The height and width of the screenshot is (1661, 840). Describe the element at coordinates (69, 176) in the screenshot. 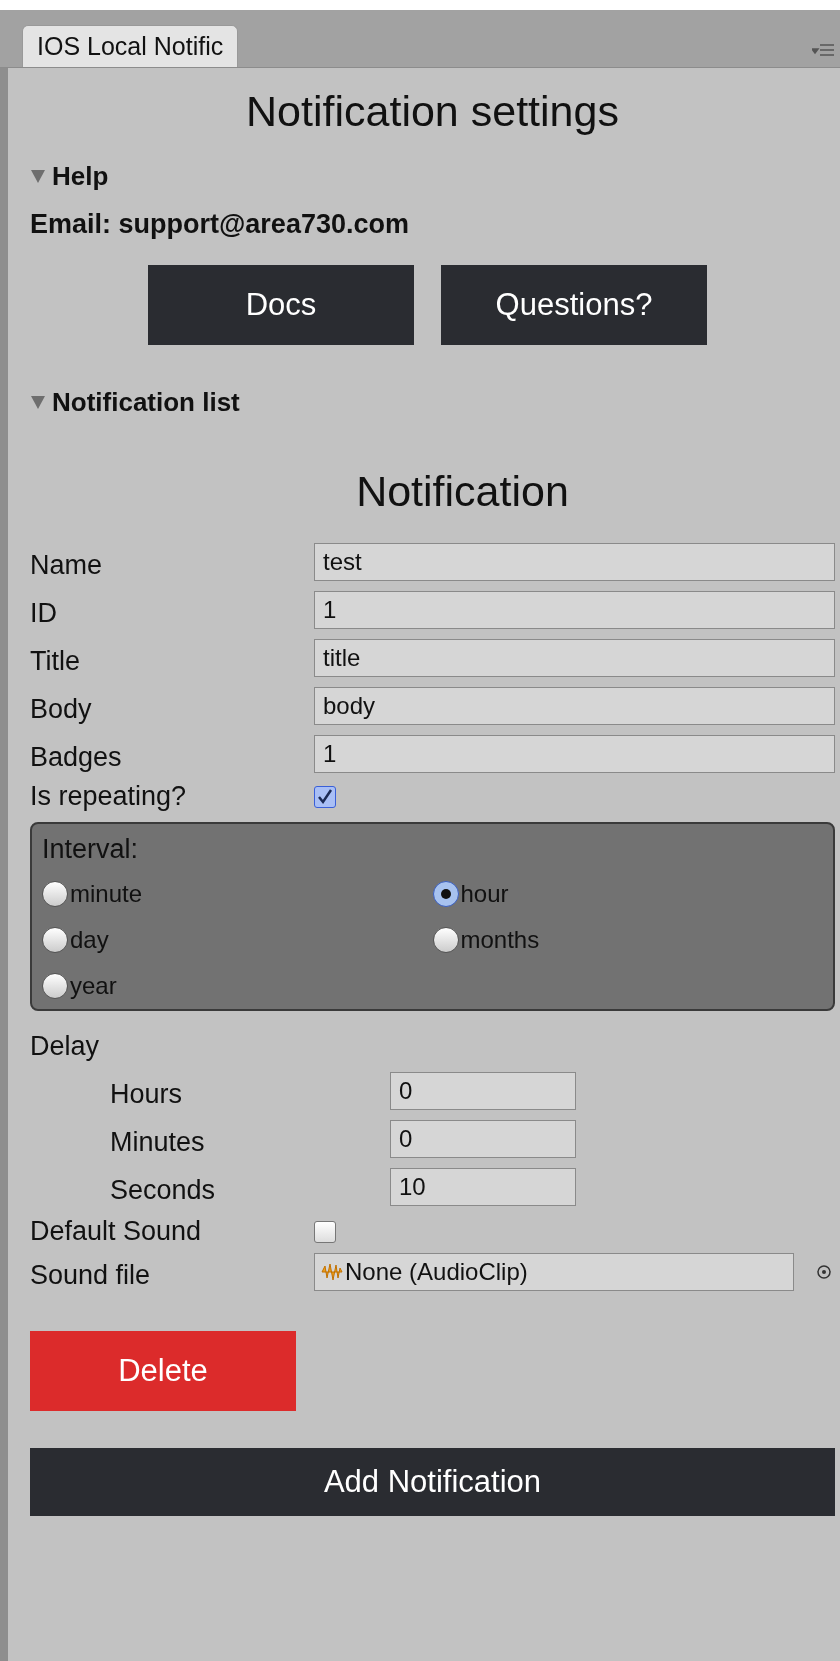

I see `help-foldout: Help` at that location.